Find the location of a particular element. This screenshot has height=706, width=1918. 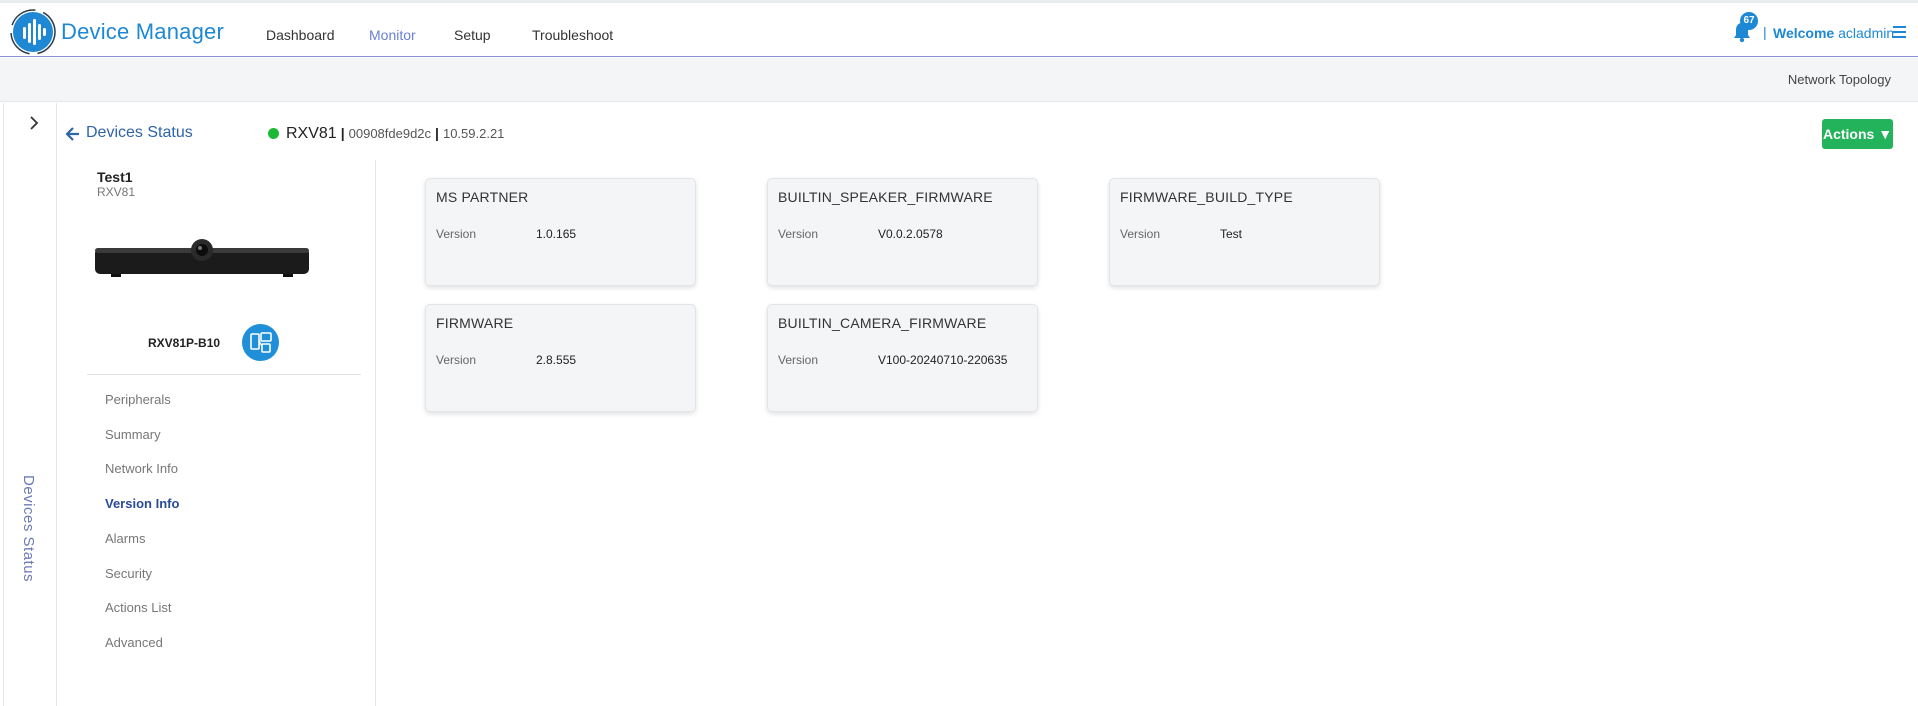

user-name: acladmin is located at coordinates (1866, 33).